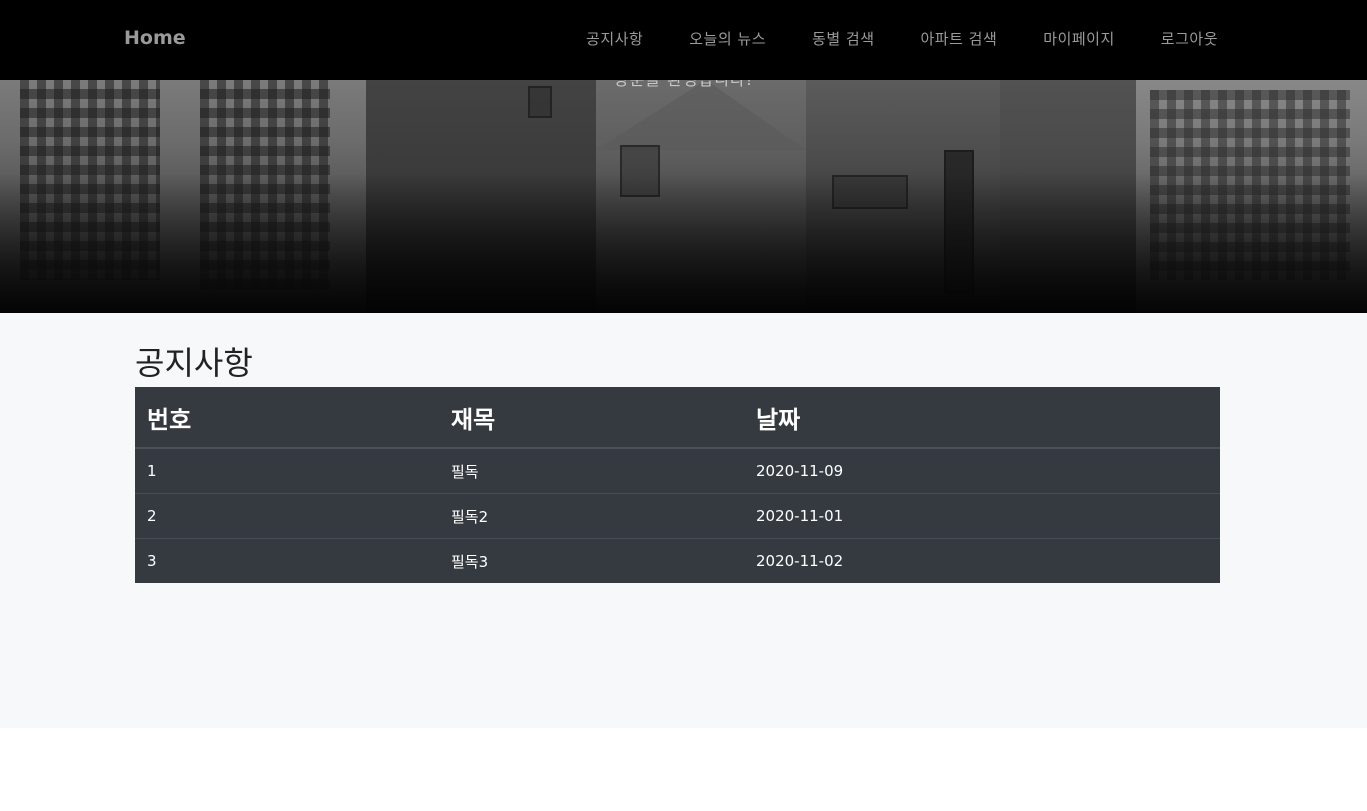 Image resolution: width=1367 pixels, height=811 pixels. What do you see at coordinates (152, 471) in the screenshot?
I see `cell-number: 1` at bounding box center [152, 471].